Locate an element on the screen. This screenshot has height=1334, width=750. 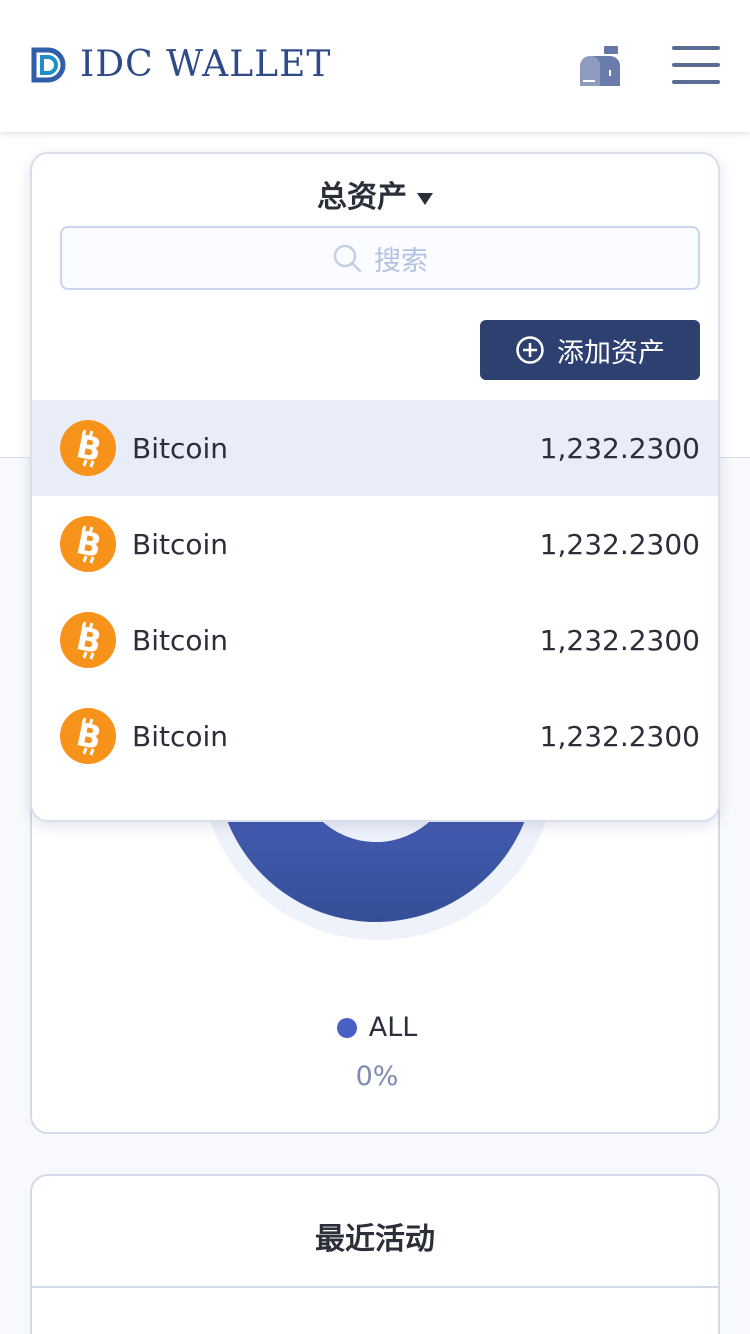
hamburger-menu-icon is located at coordinates (696, 66).